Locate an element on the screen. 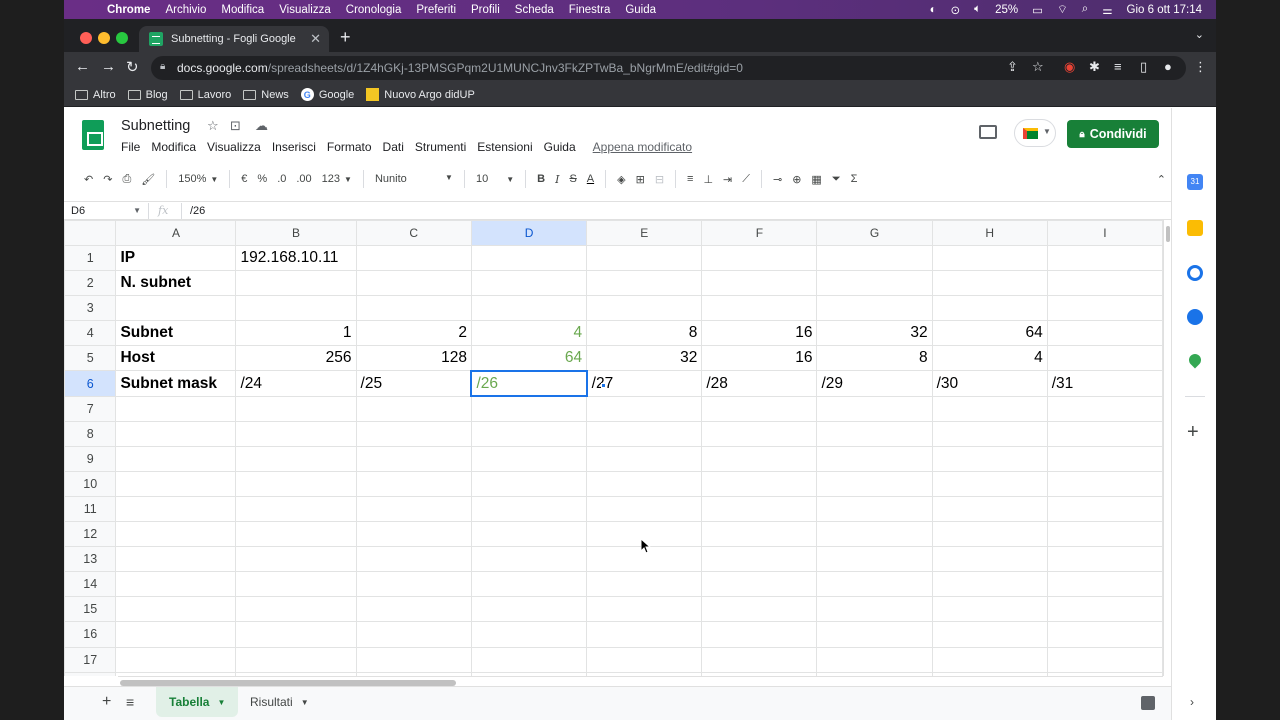  bookmark-news: News is located at coordinates (266, 95).